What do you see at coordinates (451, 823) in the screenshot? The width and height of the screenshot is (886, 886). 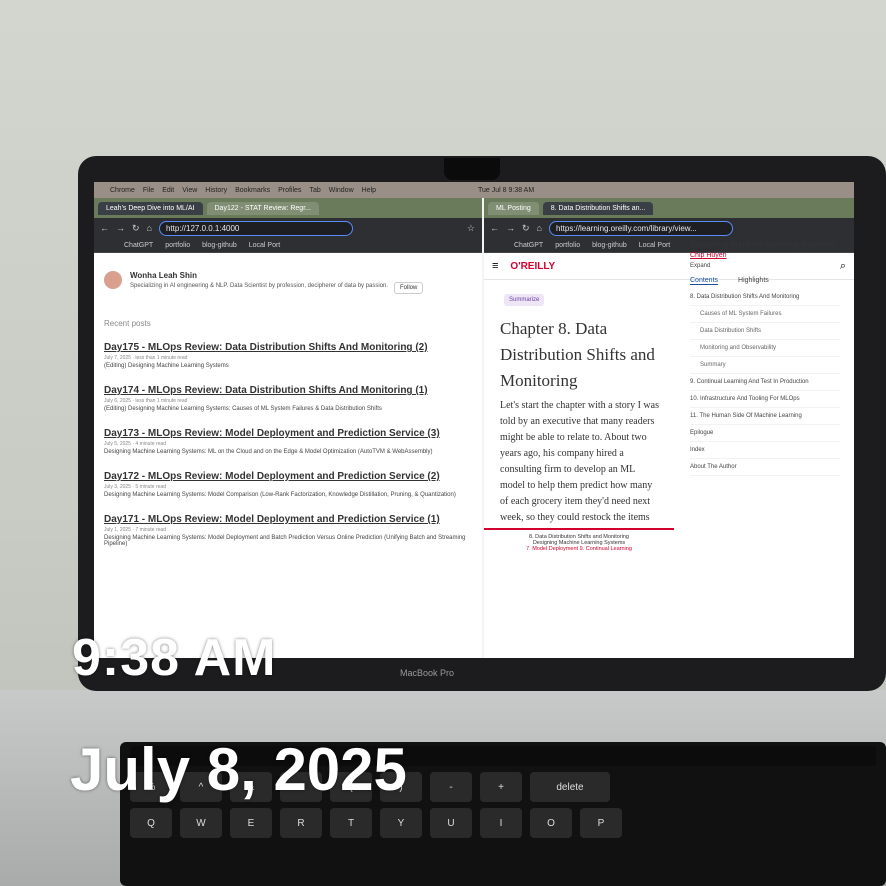 I see `key: U` at bounding box center [451, 823].